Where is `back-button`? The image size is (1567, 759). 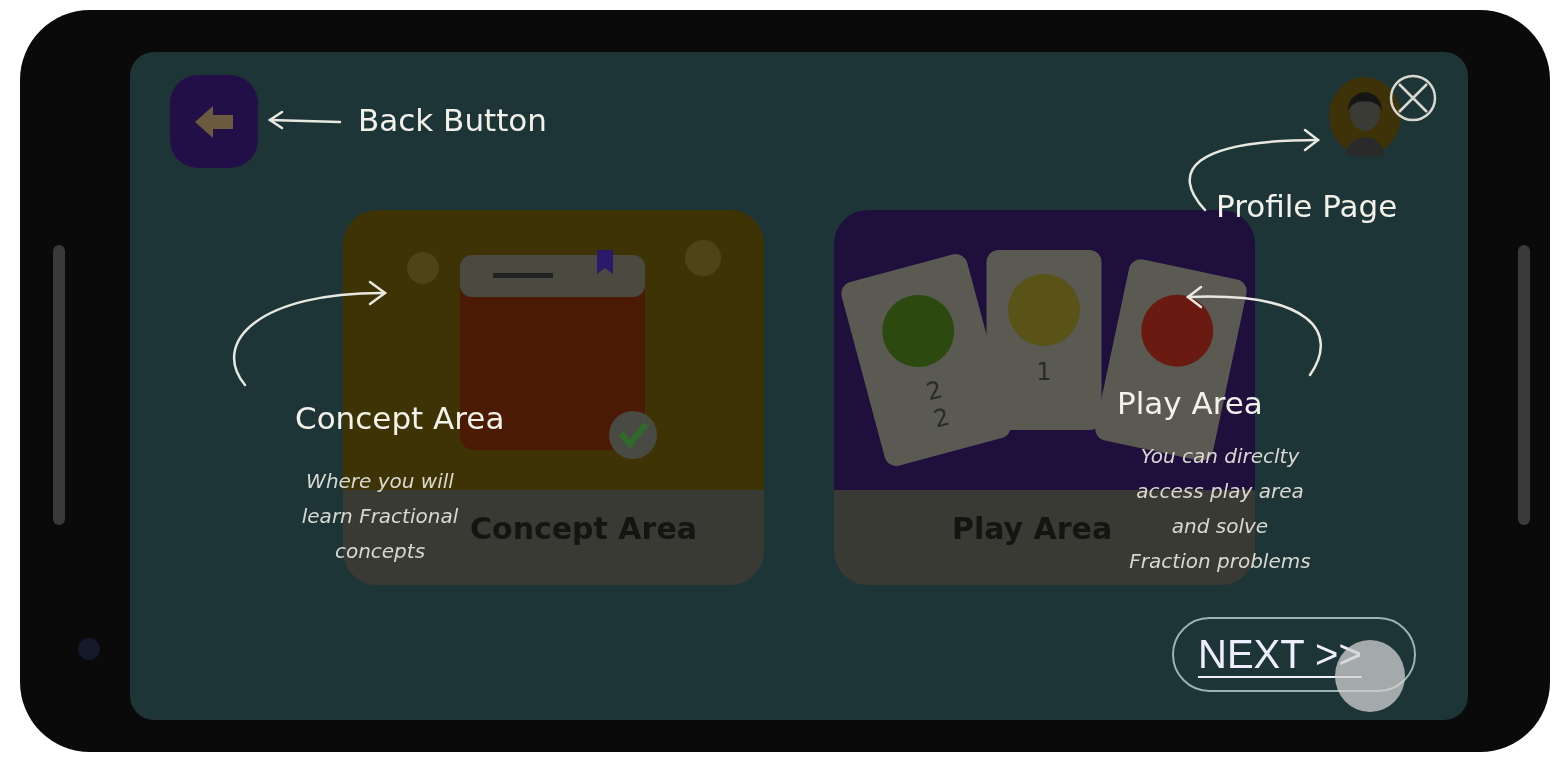
back-button is located at coordinates (214, 121).